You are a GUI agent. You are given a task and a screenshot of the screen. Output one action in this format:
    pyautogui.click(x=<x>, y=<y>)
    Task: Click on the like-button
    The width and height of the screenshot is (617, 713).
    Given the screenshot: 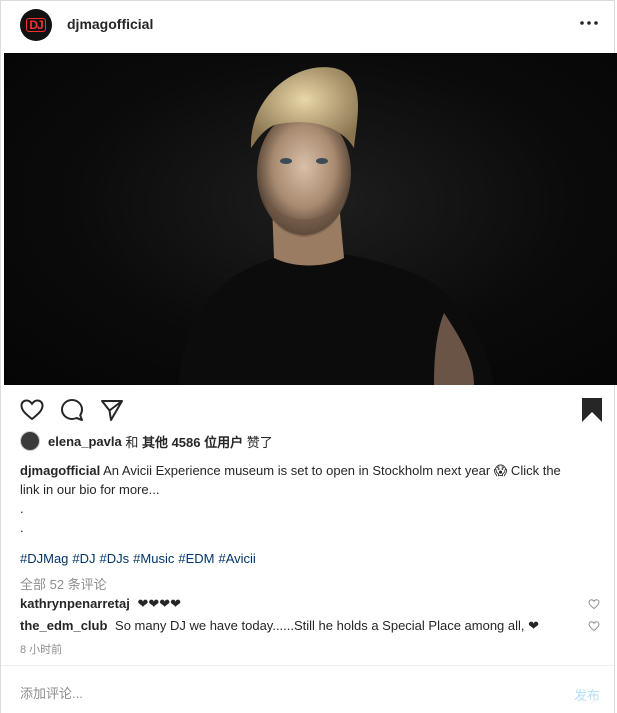 What is the action you would take?
    pyautogui.click(x=32, y=410)
    